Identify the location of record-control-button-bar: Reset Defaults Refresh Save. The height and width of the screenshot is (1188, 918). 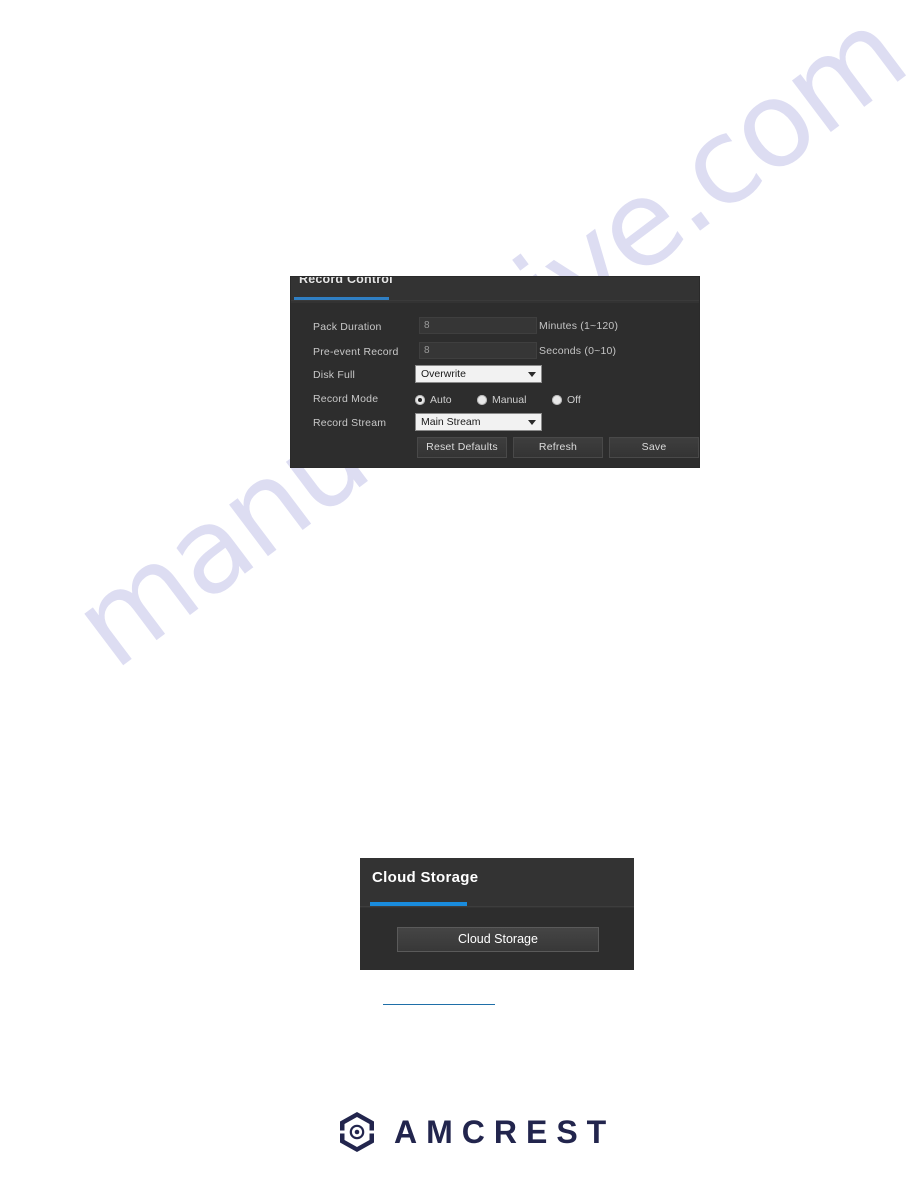
(495, 450).